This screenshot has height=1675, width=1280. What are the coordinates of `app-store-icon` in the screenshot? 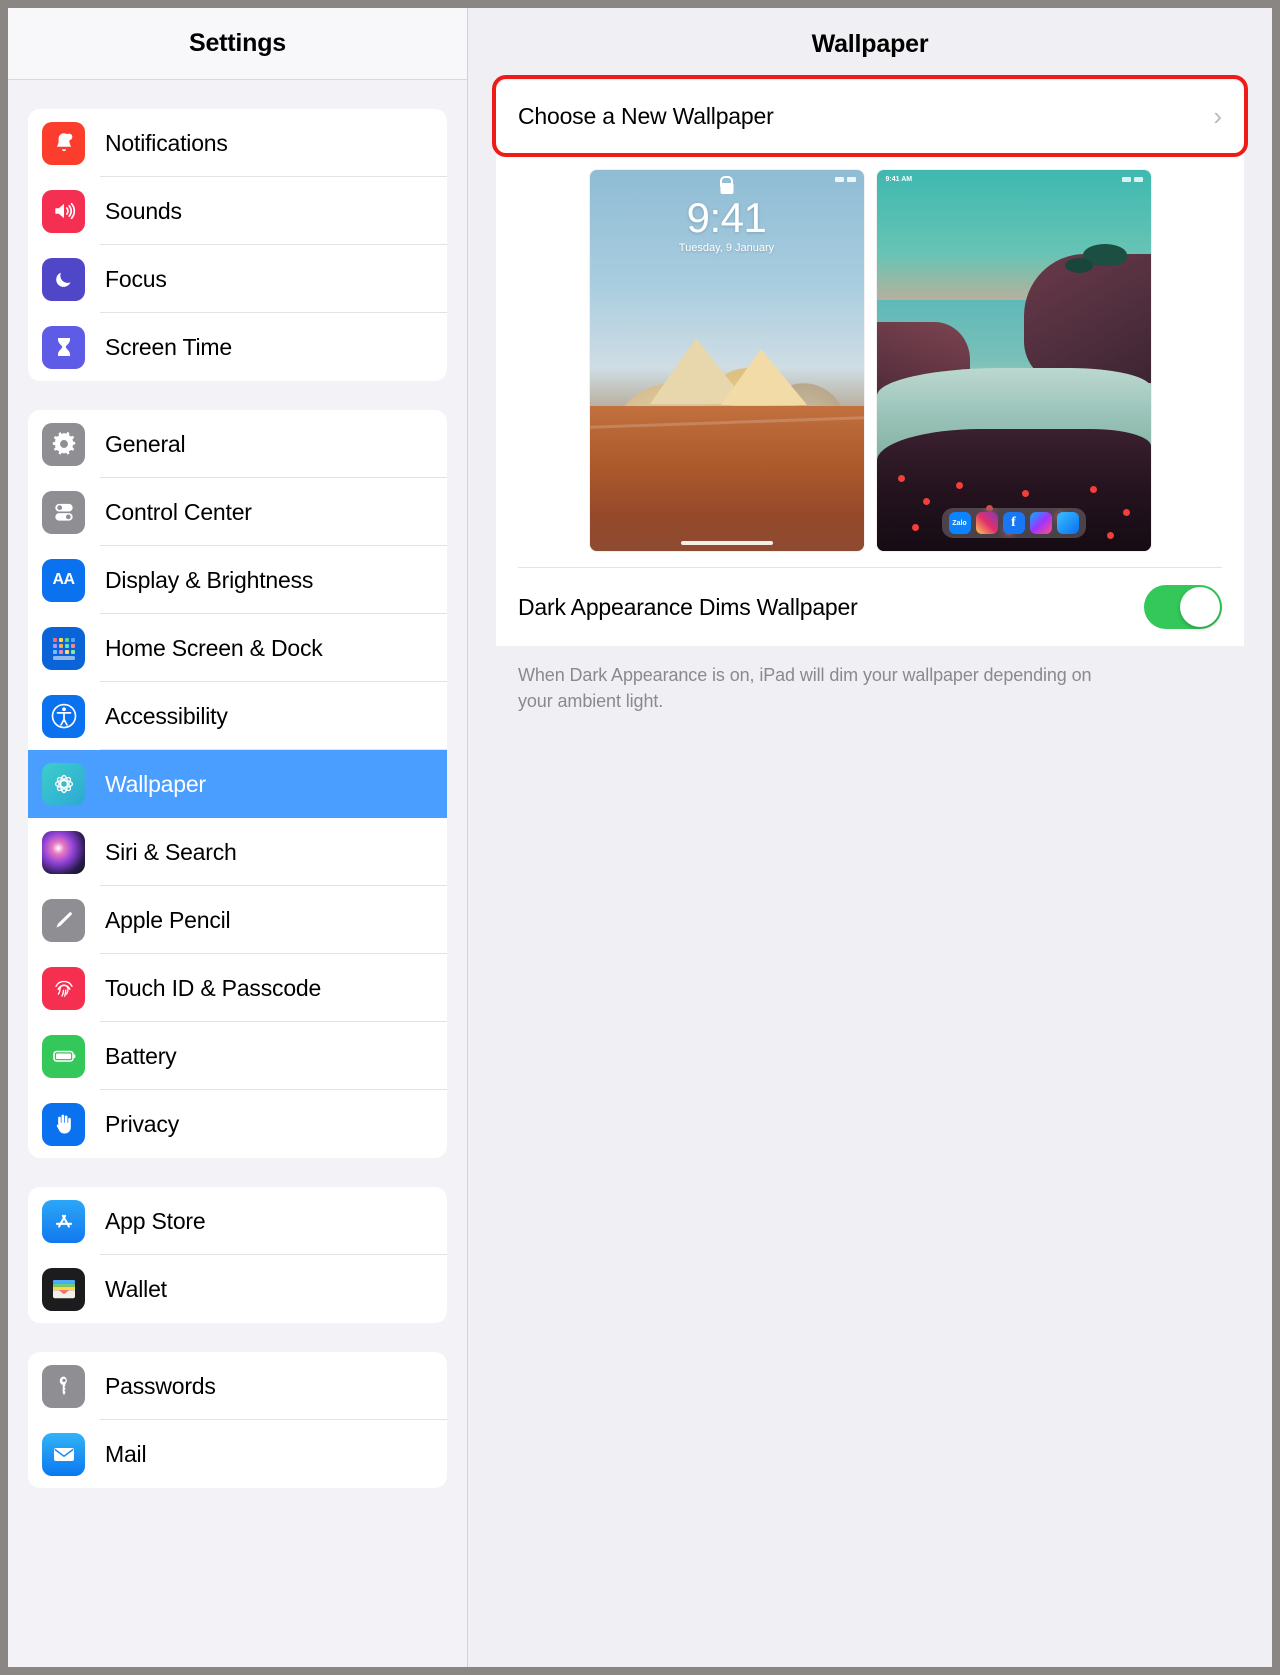 It's located at (63, 1221).